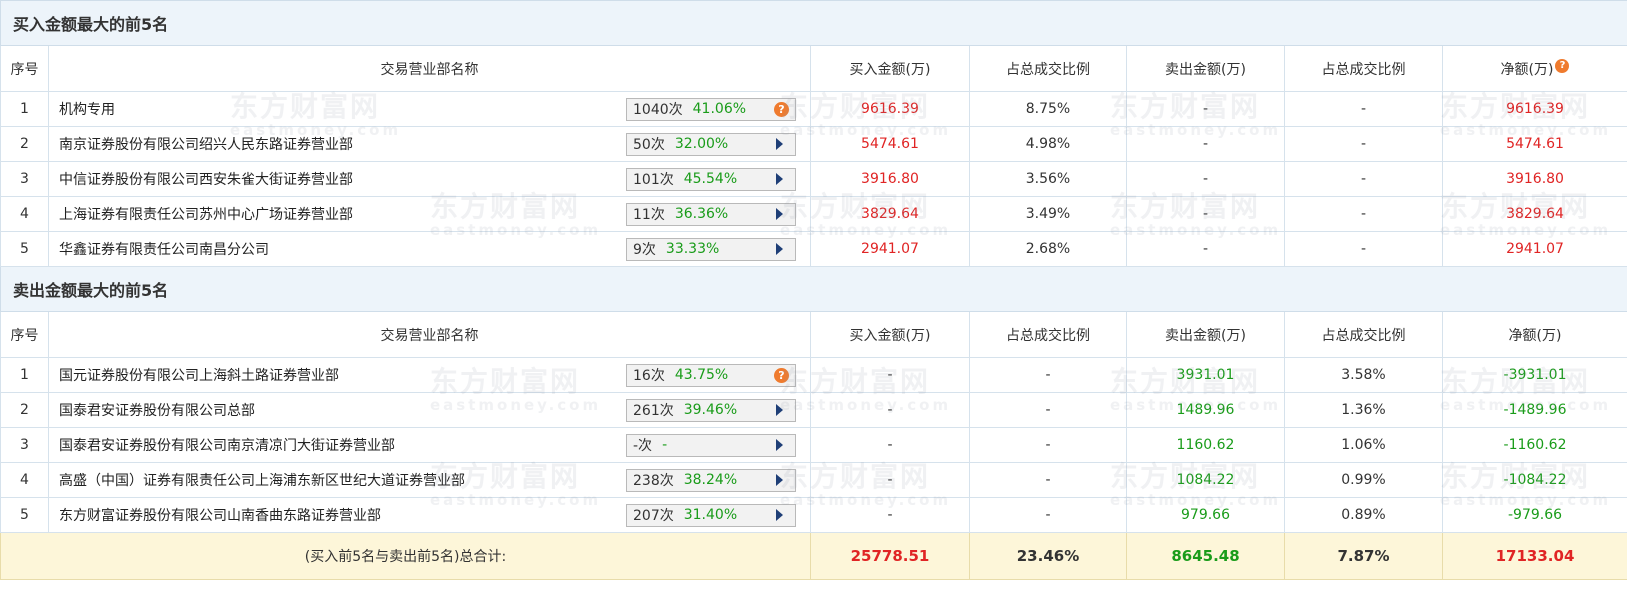 This screenshot has width=1627, height=601. Describe the element at coordinates (890, 109) in the screenshot. I see `buy-amount: 9616.39` at that location.